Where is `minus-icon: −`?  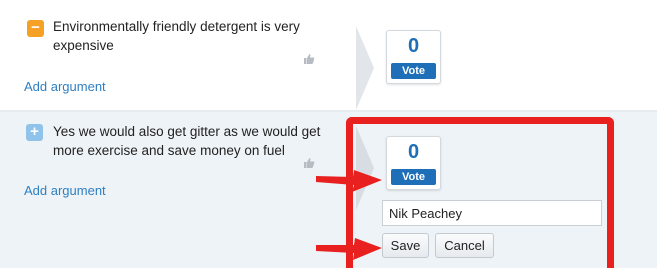 minus-icon: − is located at coordinates (35, 28).